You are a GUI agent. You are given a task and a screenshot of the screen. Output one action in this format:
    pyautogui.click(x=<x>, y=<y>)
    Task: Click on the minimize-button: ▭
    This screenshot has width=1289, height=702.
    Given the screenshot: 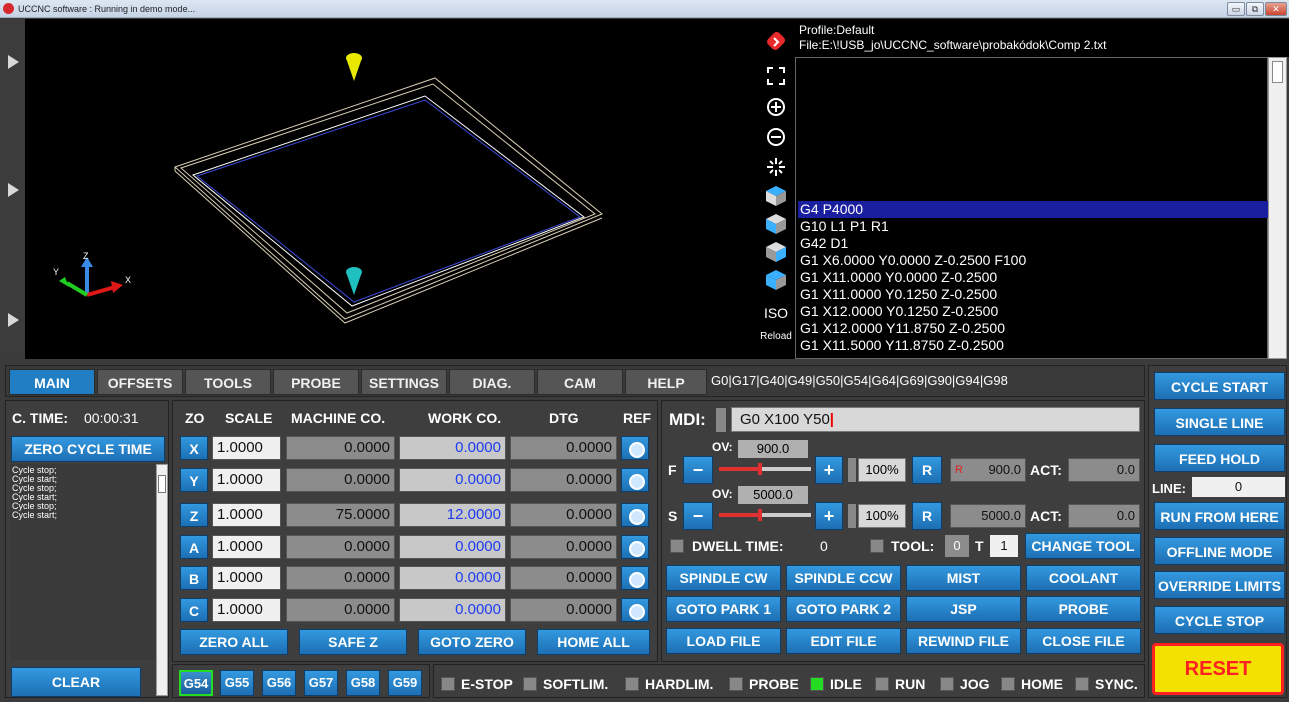 What is the action you would take?
    pyautogui.click(x=1236, y=9)
    